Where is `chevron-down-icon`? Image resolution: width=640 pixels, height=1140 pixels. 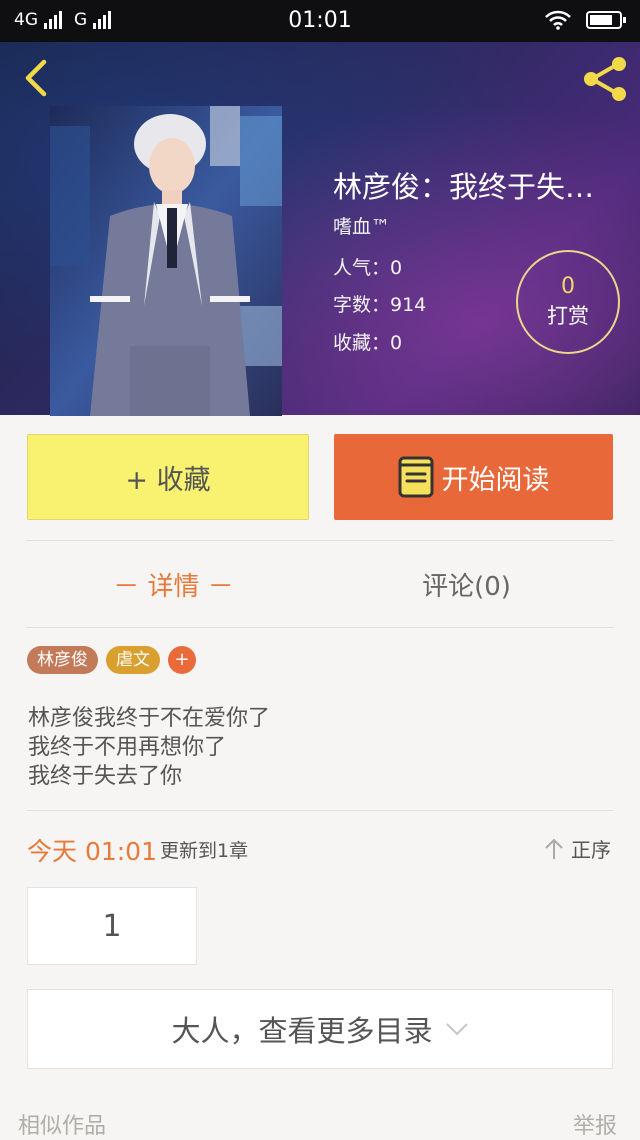 chevron-down-icon is located at coordinates (456, 1029).